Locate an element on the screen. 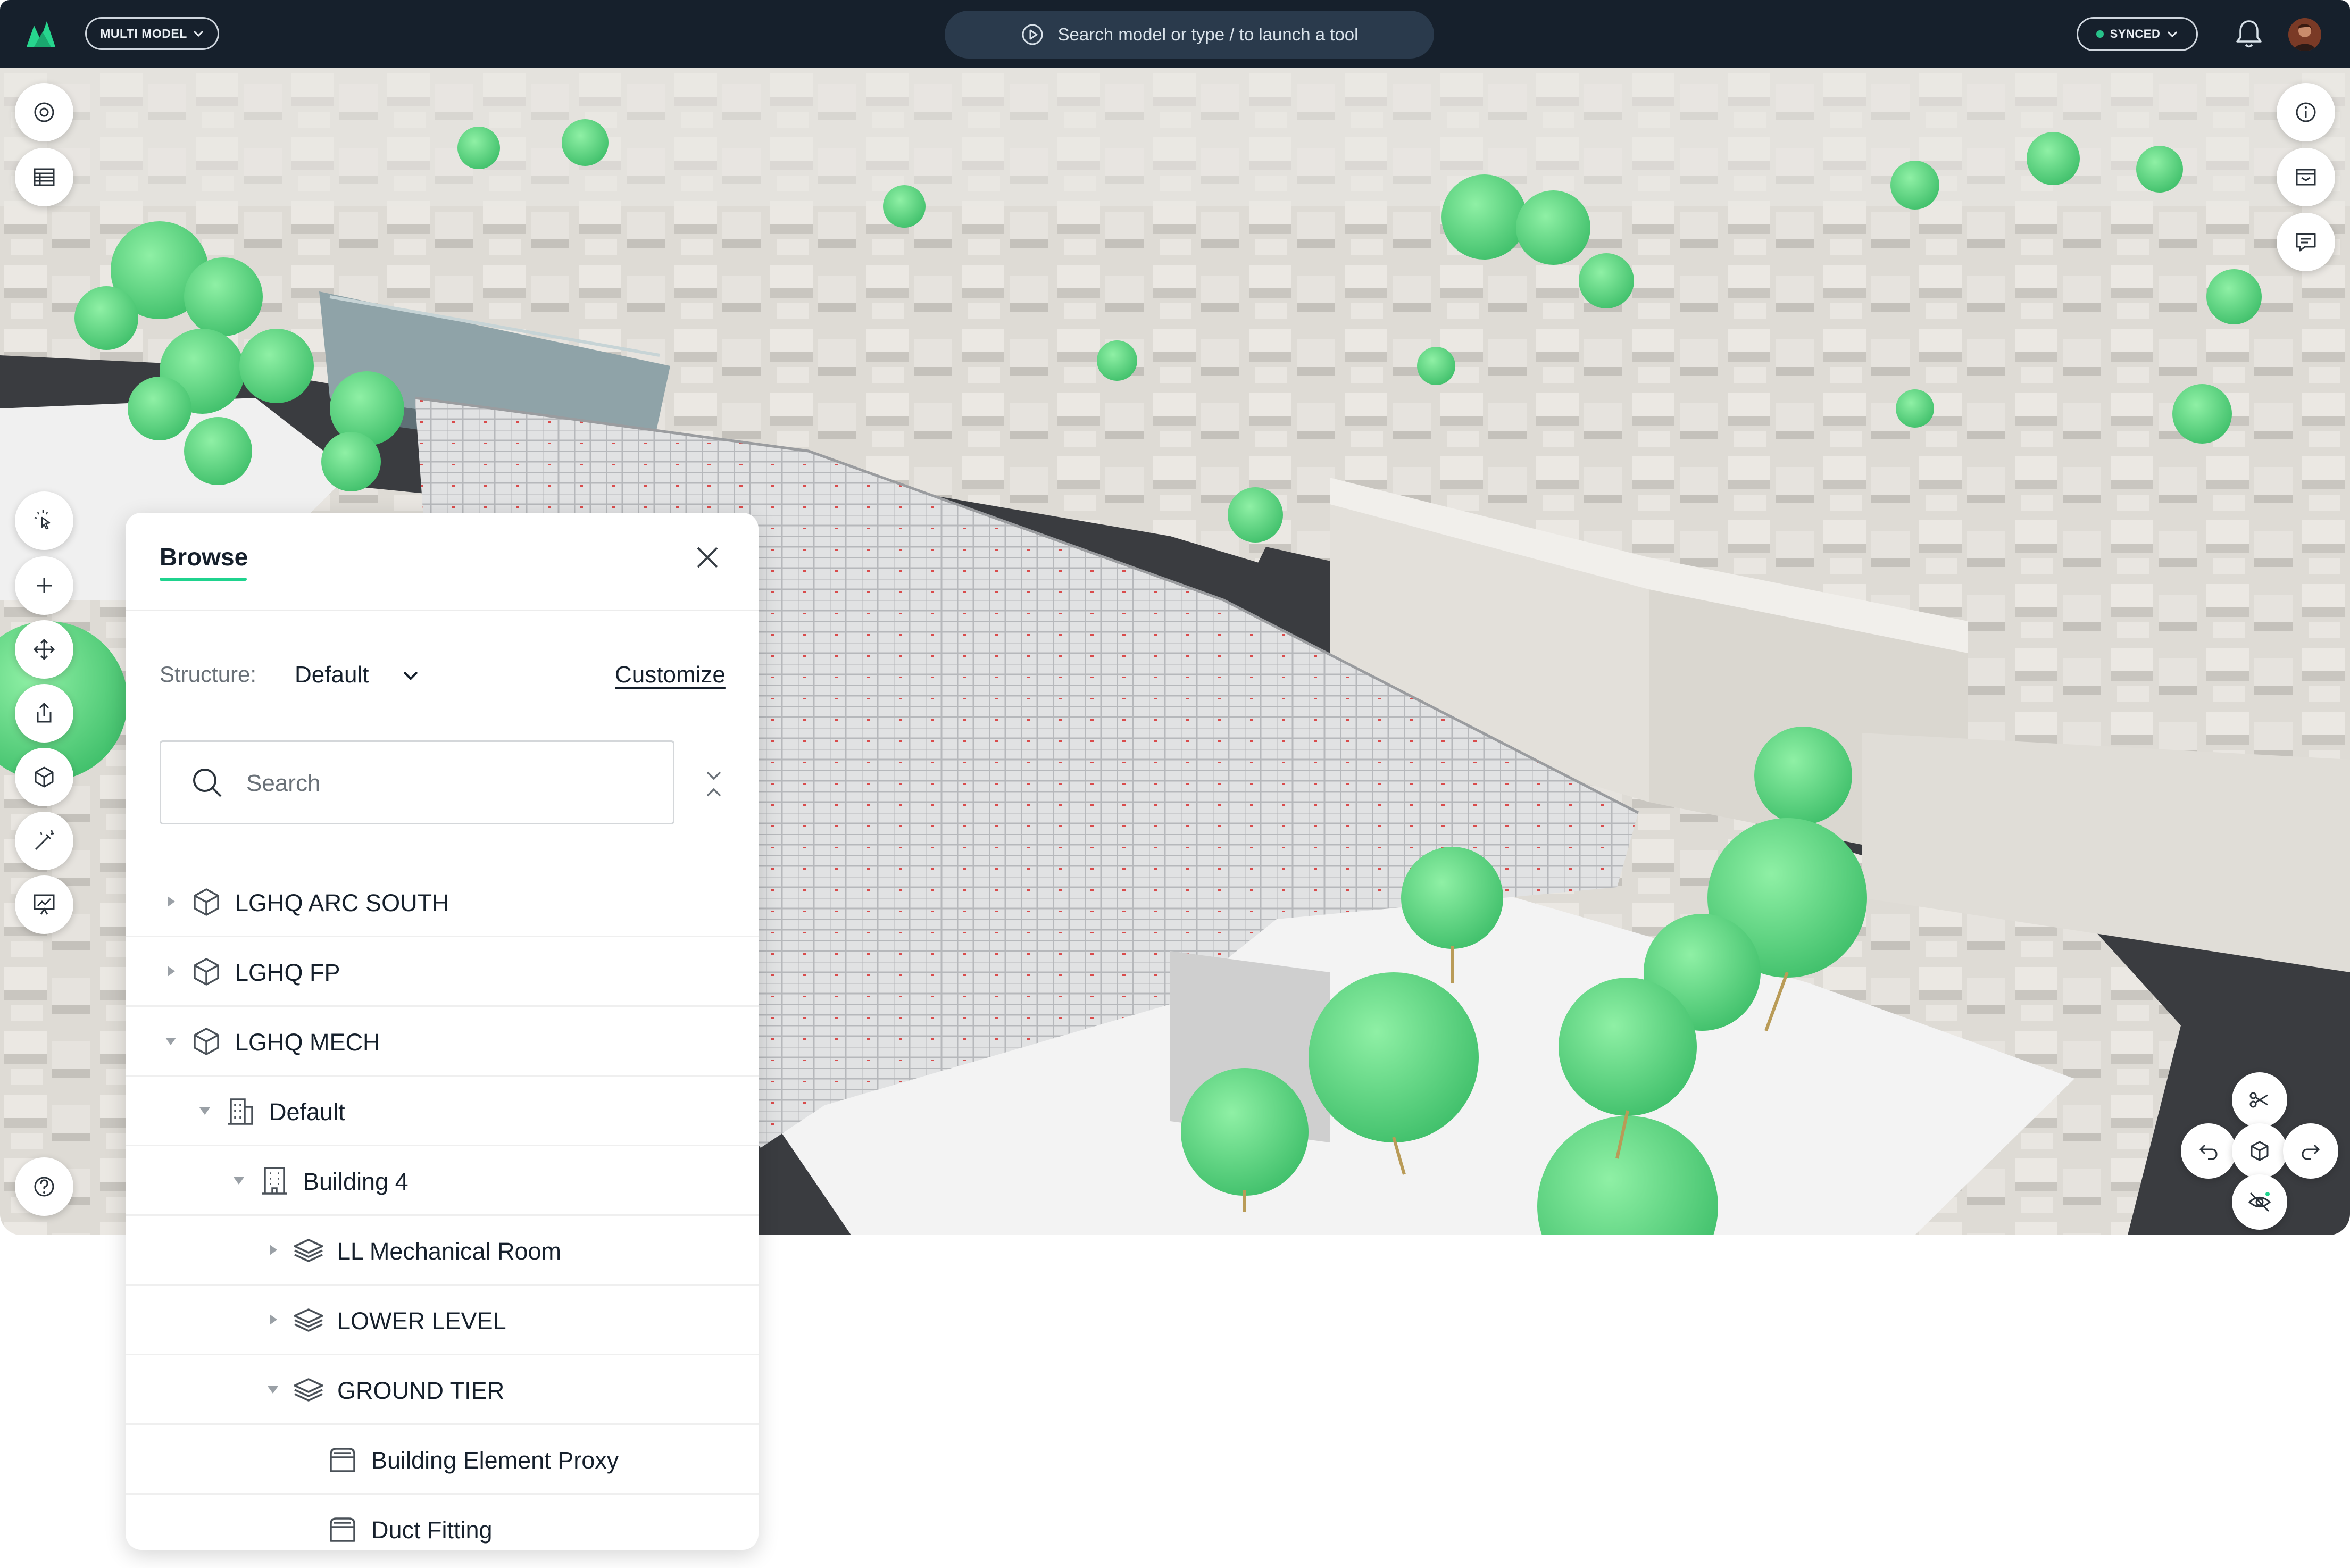  model-icon is located at coordinates (44, 777).